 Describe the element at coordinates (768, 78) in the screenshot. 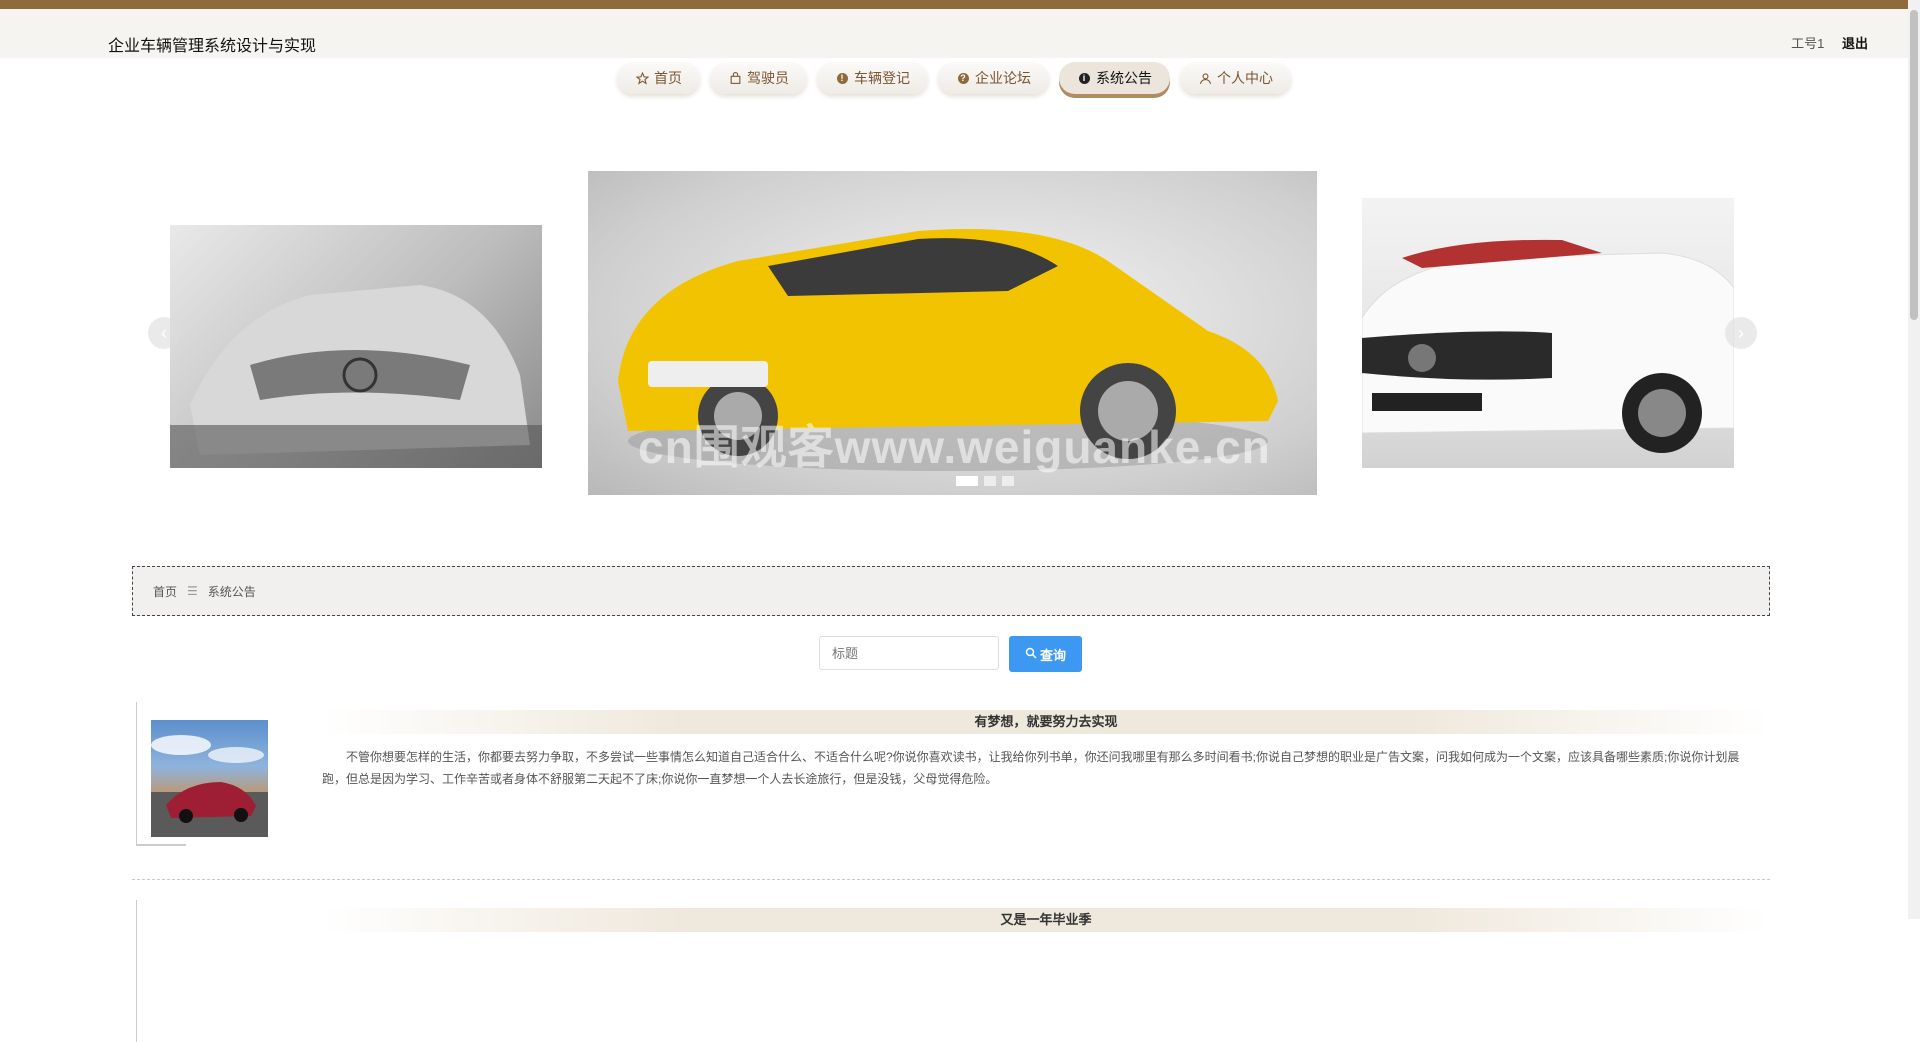

I see `nav-item-label: 驾驶员` at that location.